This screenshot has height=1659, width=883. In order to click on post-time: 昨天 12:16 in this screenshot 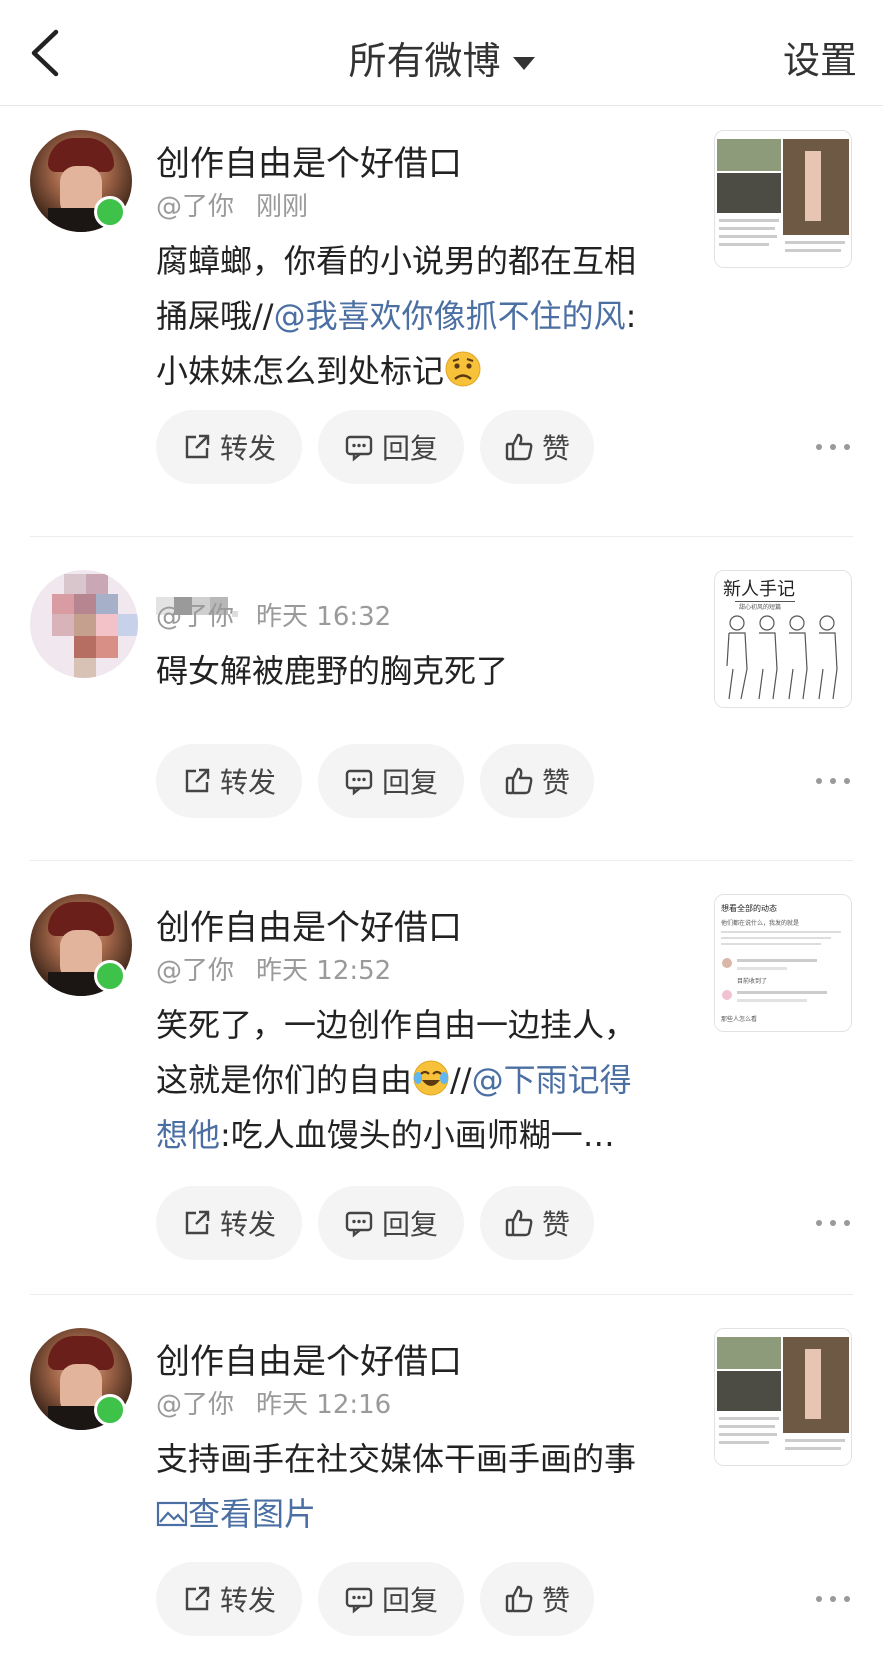, I will do `click(324, 1405)`.